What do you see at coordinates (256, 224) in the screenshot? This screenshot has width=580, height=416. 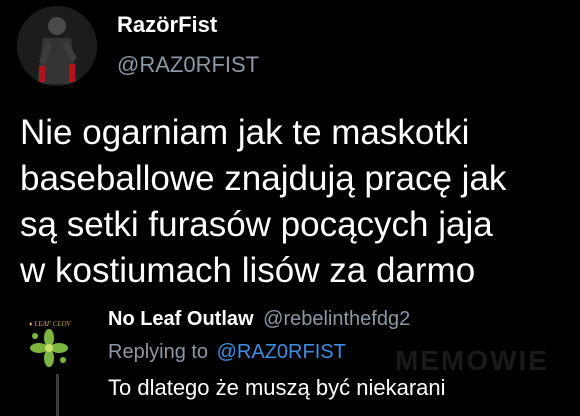 I see `tweet-text-line: są setki furasów pocących jaja` at bounding box center [256, 224].